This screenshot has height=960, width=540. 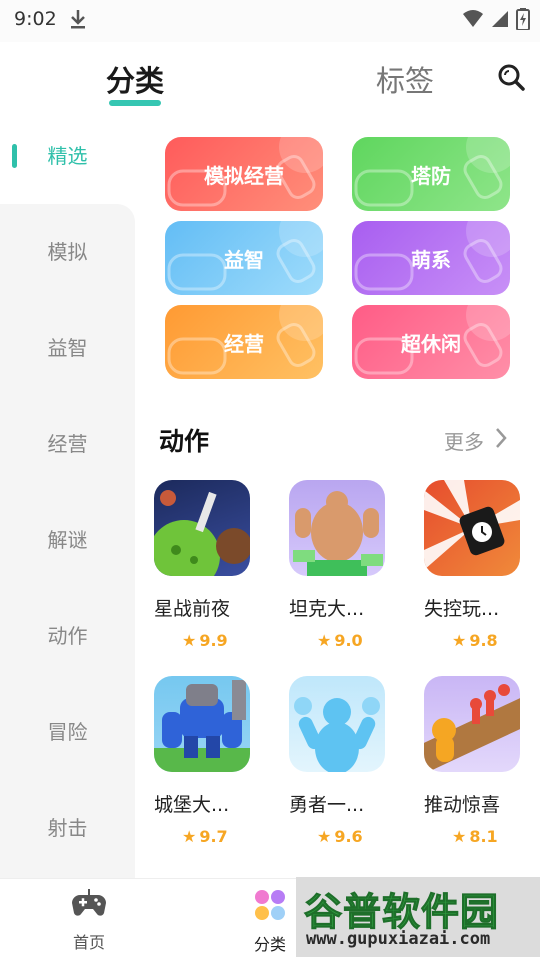 What do you see at coordinates (483, 836) in the screenshot?
I see `game-rating-value: 8.1` at bounding box center [483, 836].